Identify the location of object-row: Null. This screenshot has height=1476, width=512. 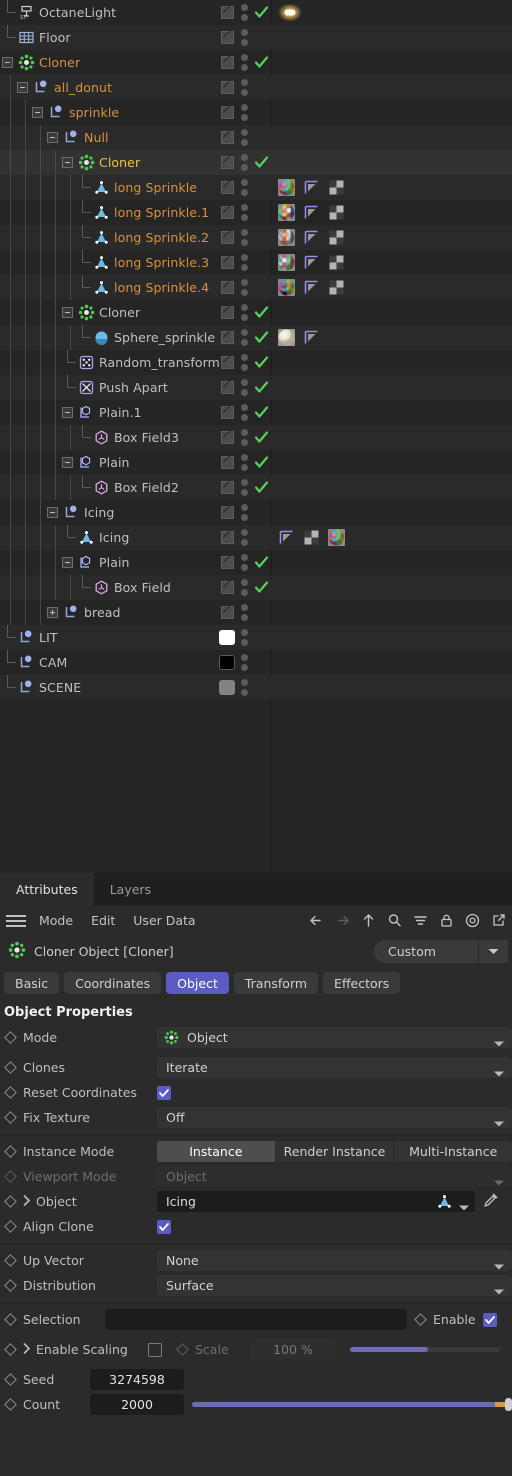
(256, 137).